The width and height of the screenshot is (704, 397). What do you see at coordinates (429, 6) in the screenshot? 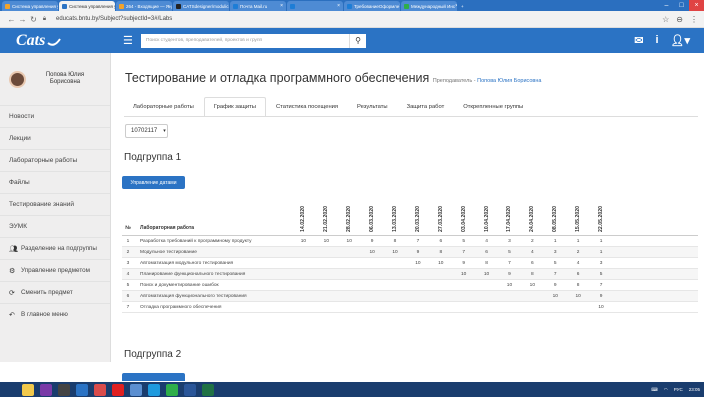
I see `browser-tab: Международный Инс ×` at bounding box center [429, 6].